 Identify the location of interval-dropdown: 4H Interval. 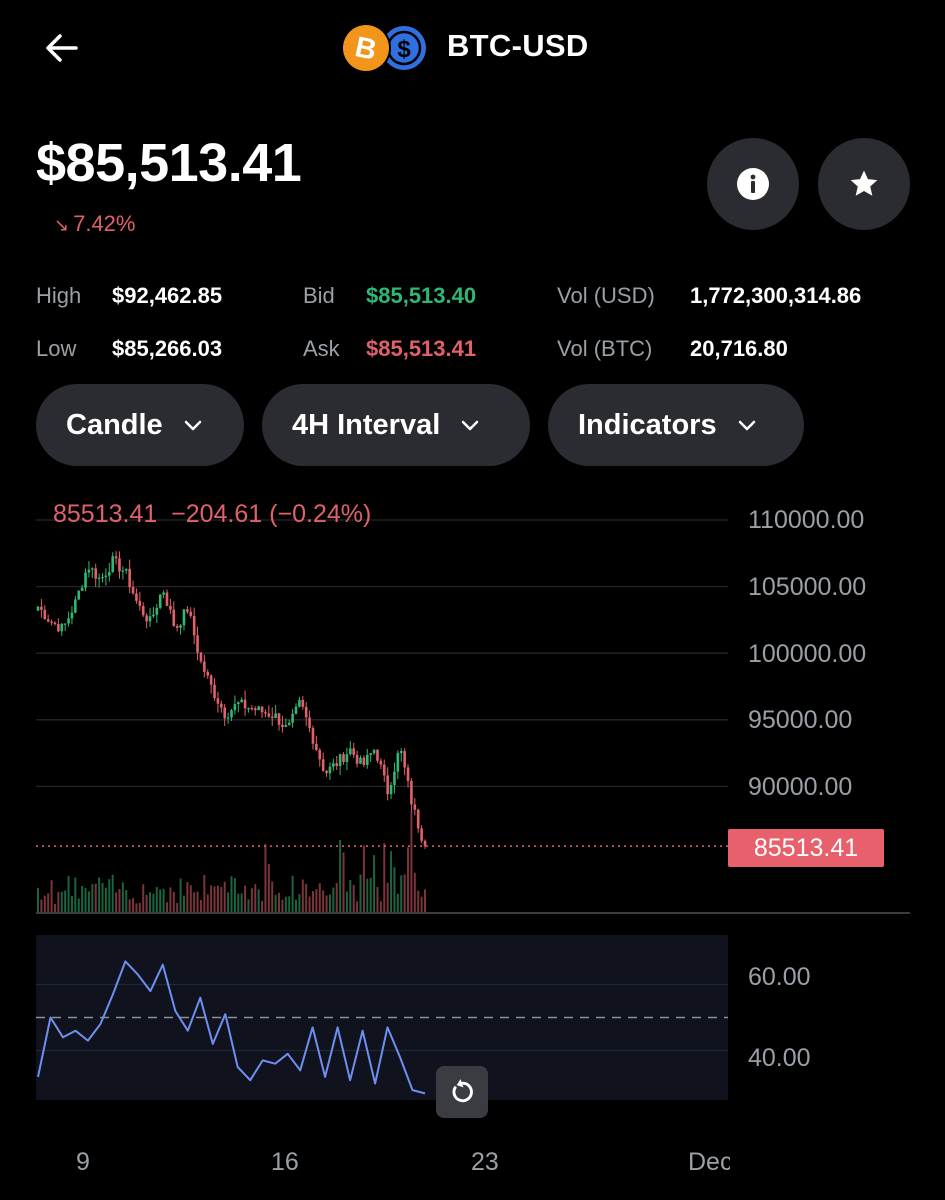
(396, 425).